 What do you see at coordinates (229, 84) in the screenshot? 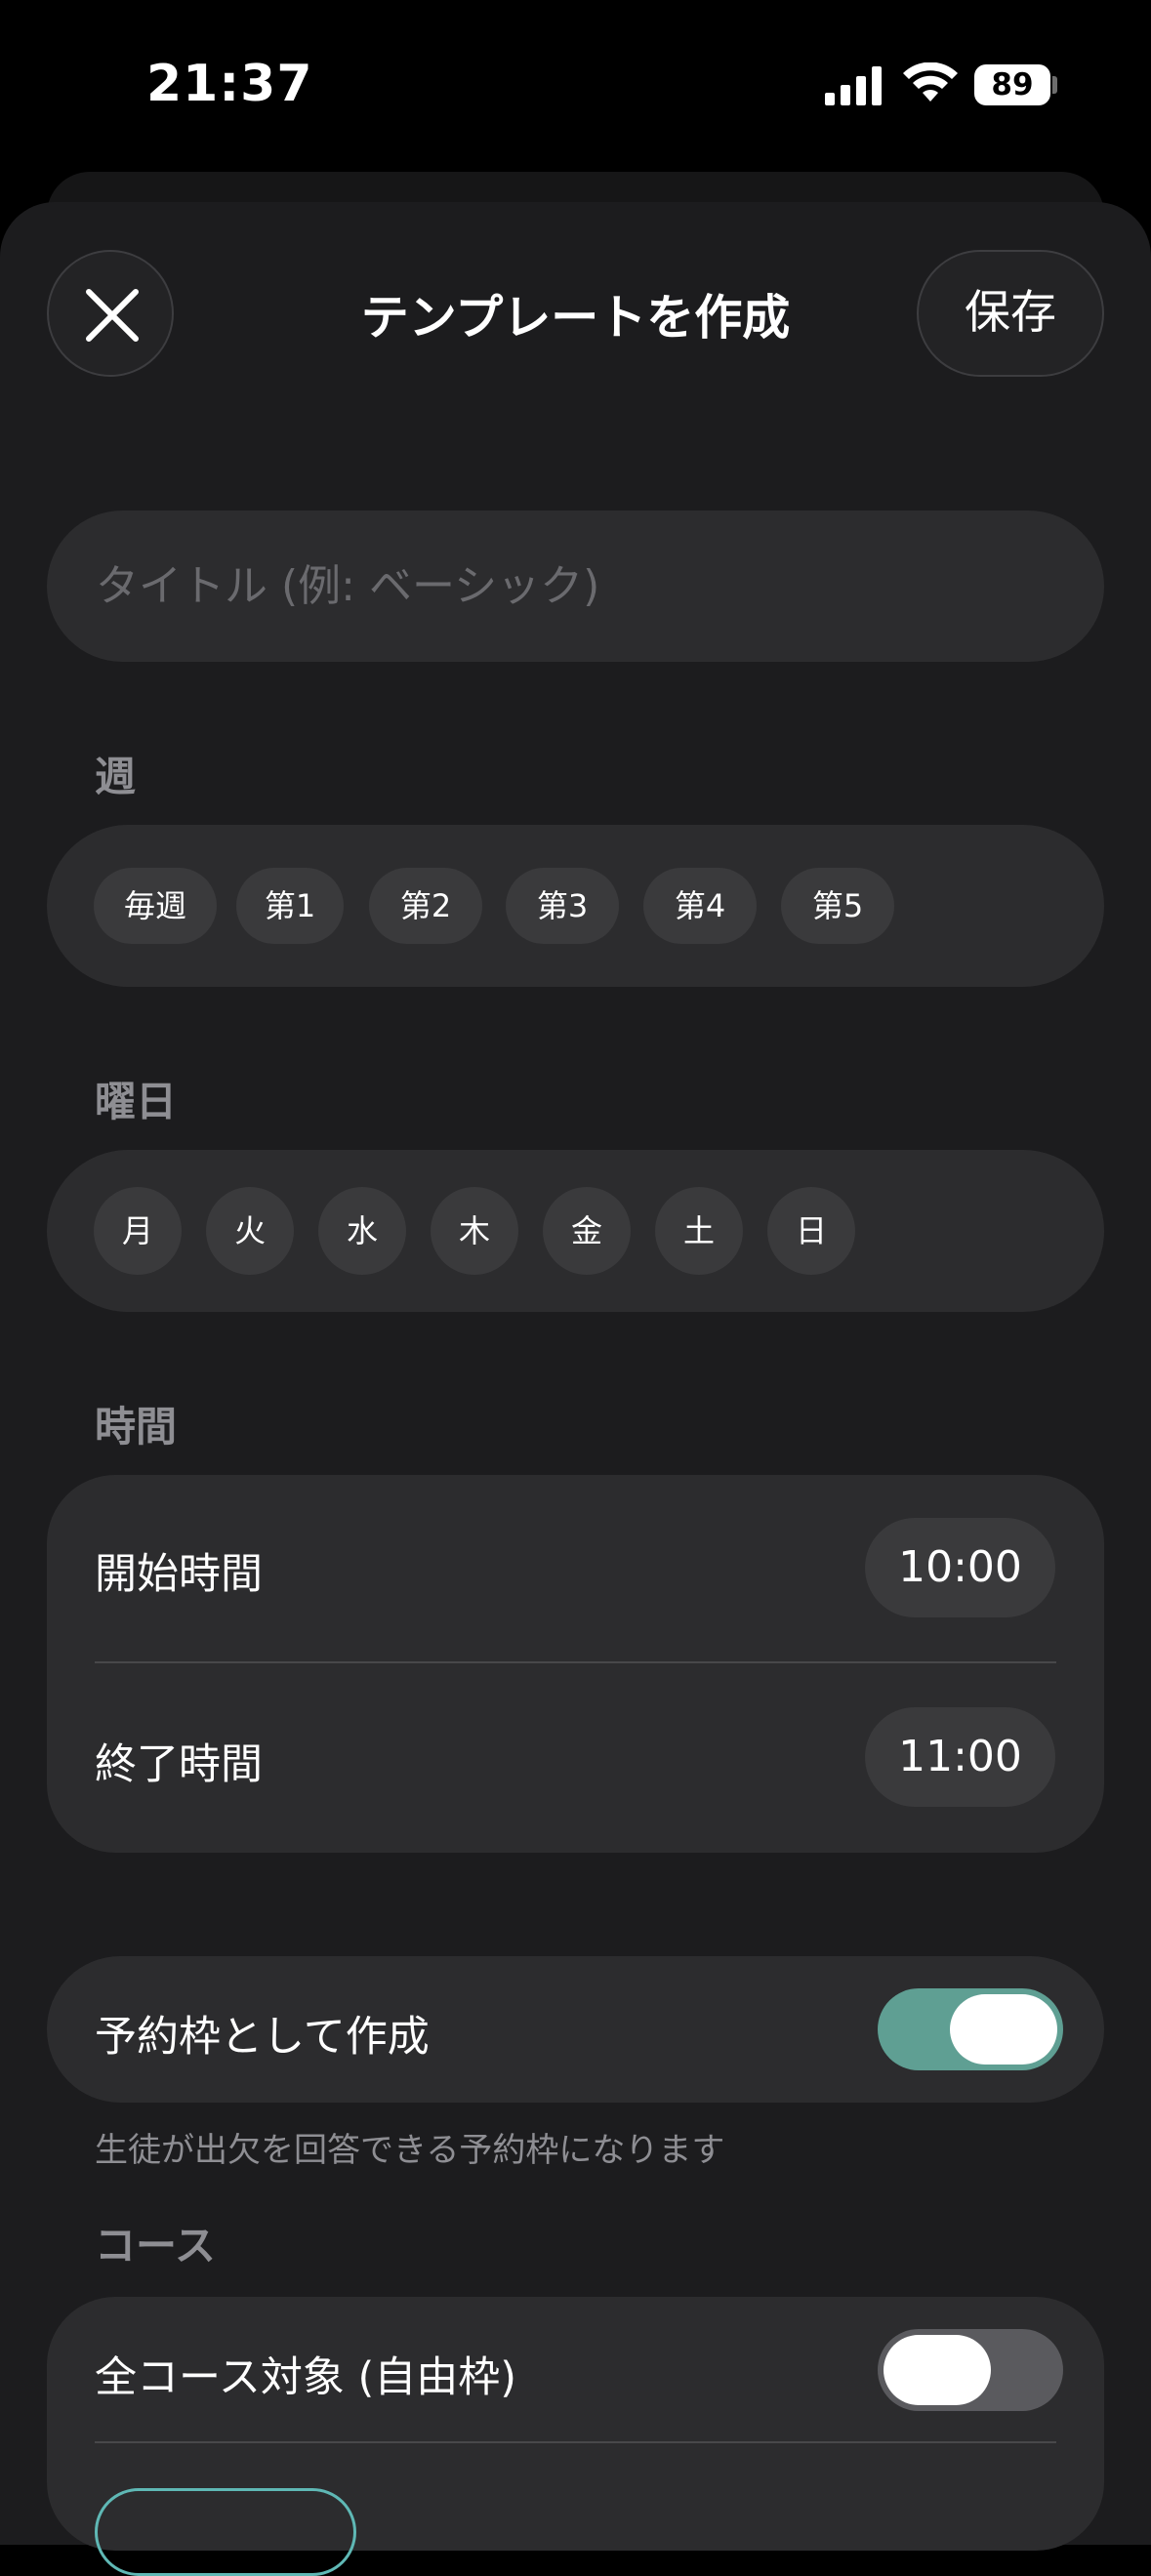
I see `status-time: 21:37` at bounding box center [229, 84].